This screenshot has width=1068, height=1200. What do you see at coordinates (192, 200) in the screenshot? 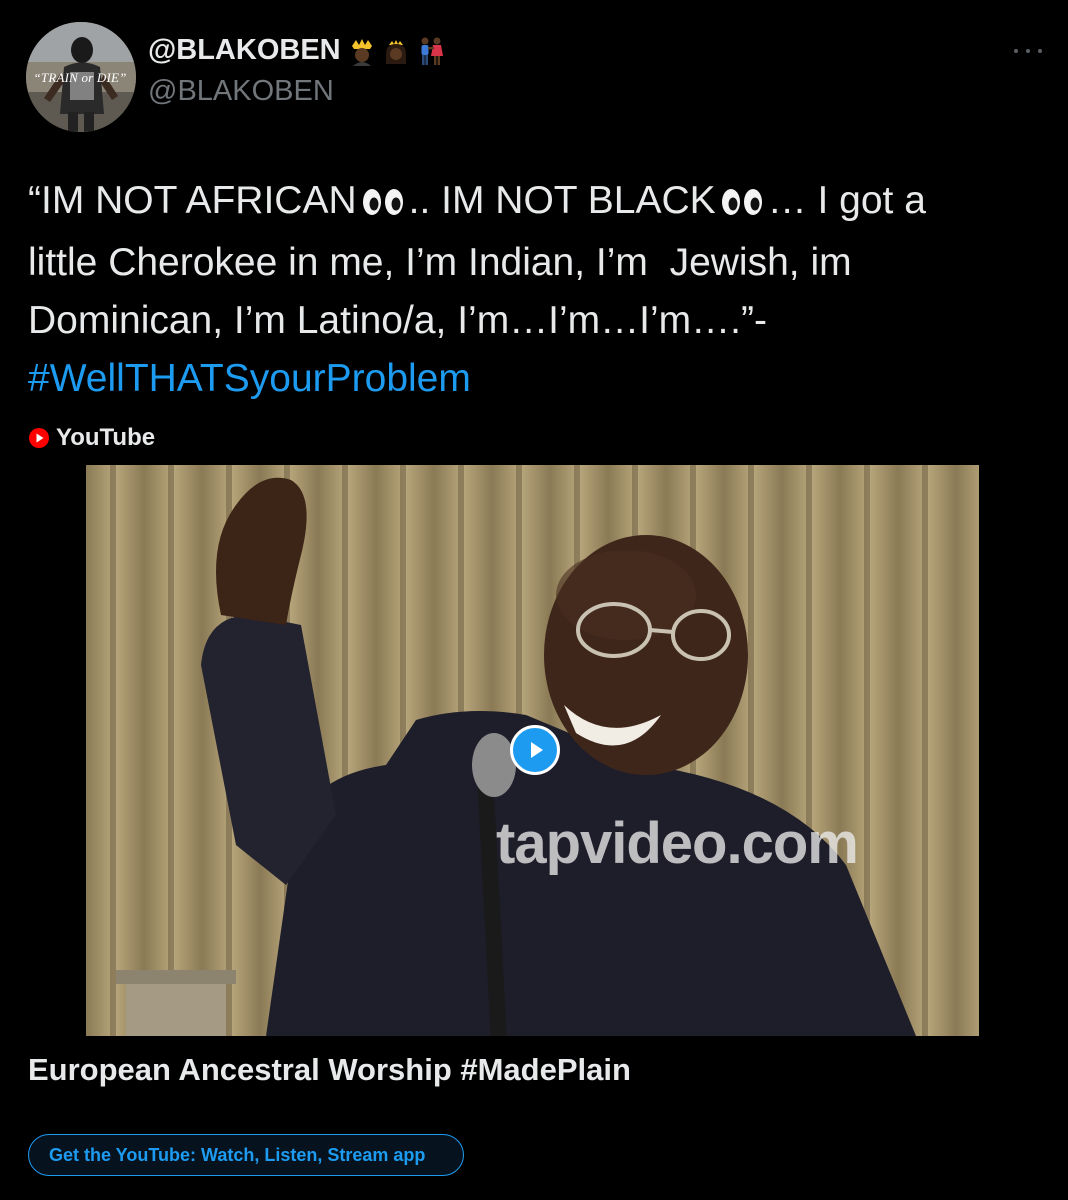
I see `tweet-text-segment: “IM NOT AFRICAN` at bounding box center [192, 200].